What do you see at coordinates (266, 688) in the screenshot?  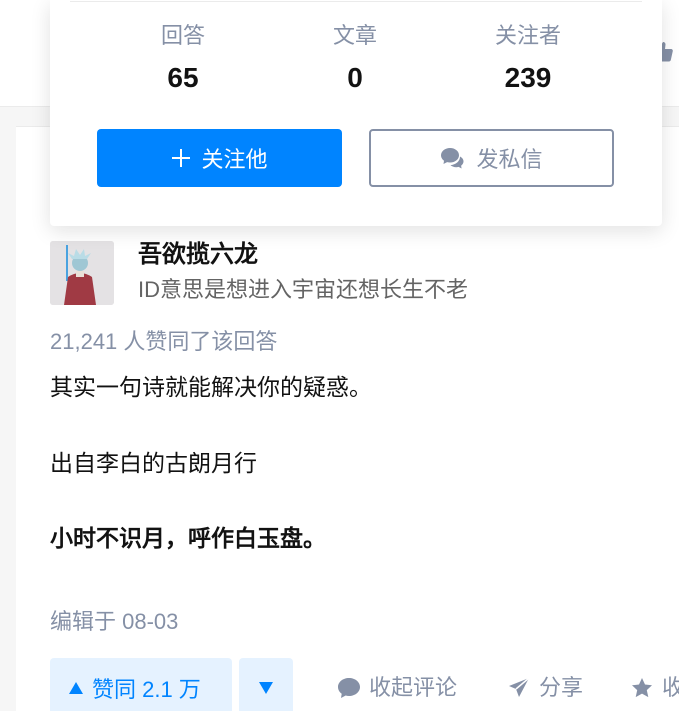 I see `triangle-down-icon` at bounding box center [266, 688].